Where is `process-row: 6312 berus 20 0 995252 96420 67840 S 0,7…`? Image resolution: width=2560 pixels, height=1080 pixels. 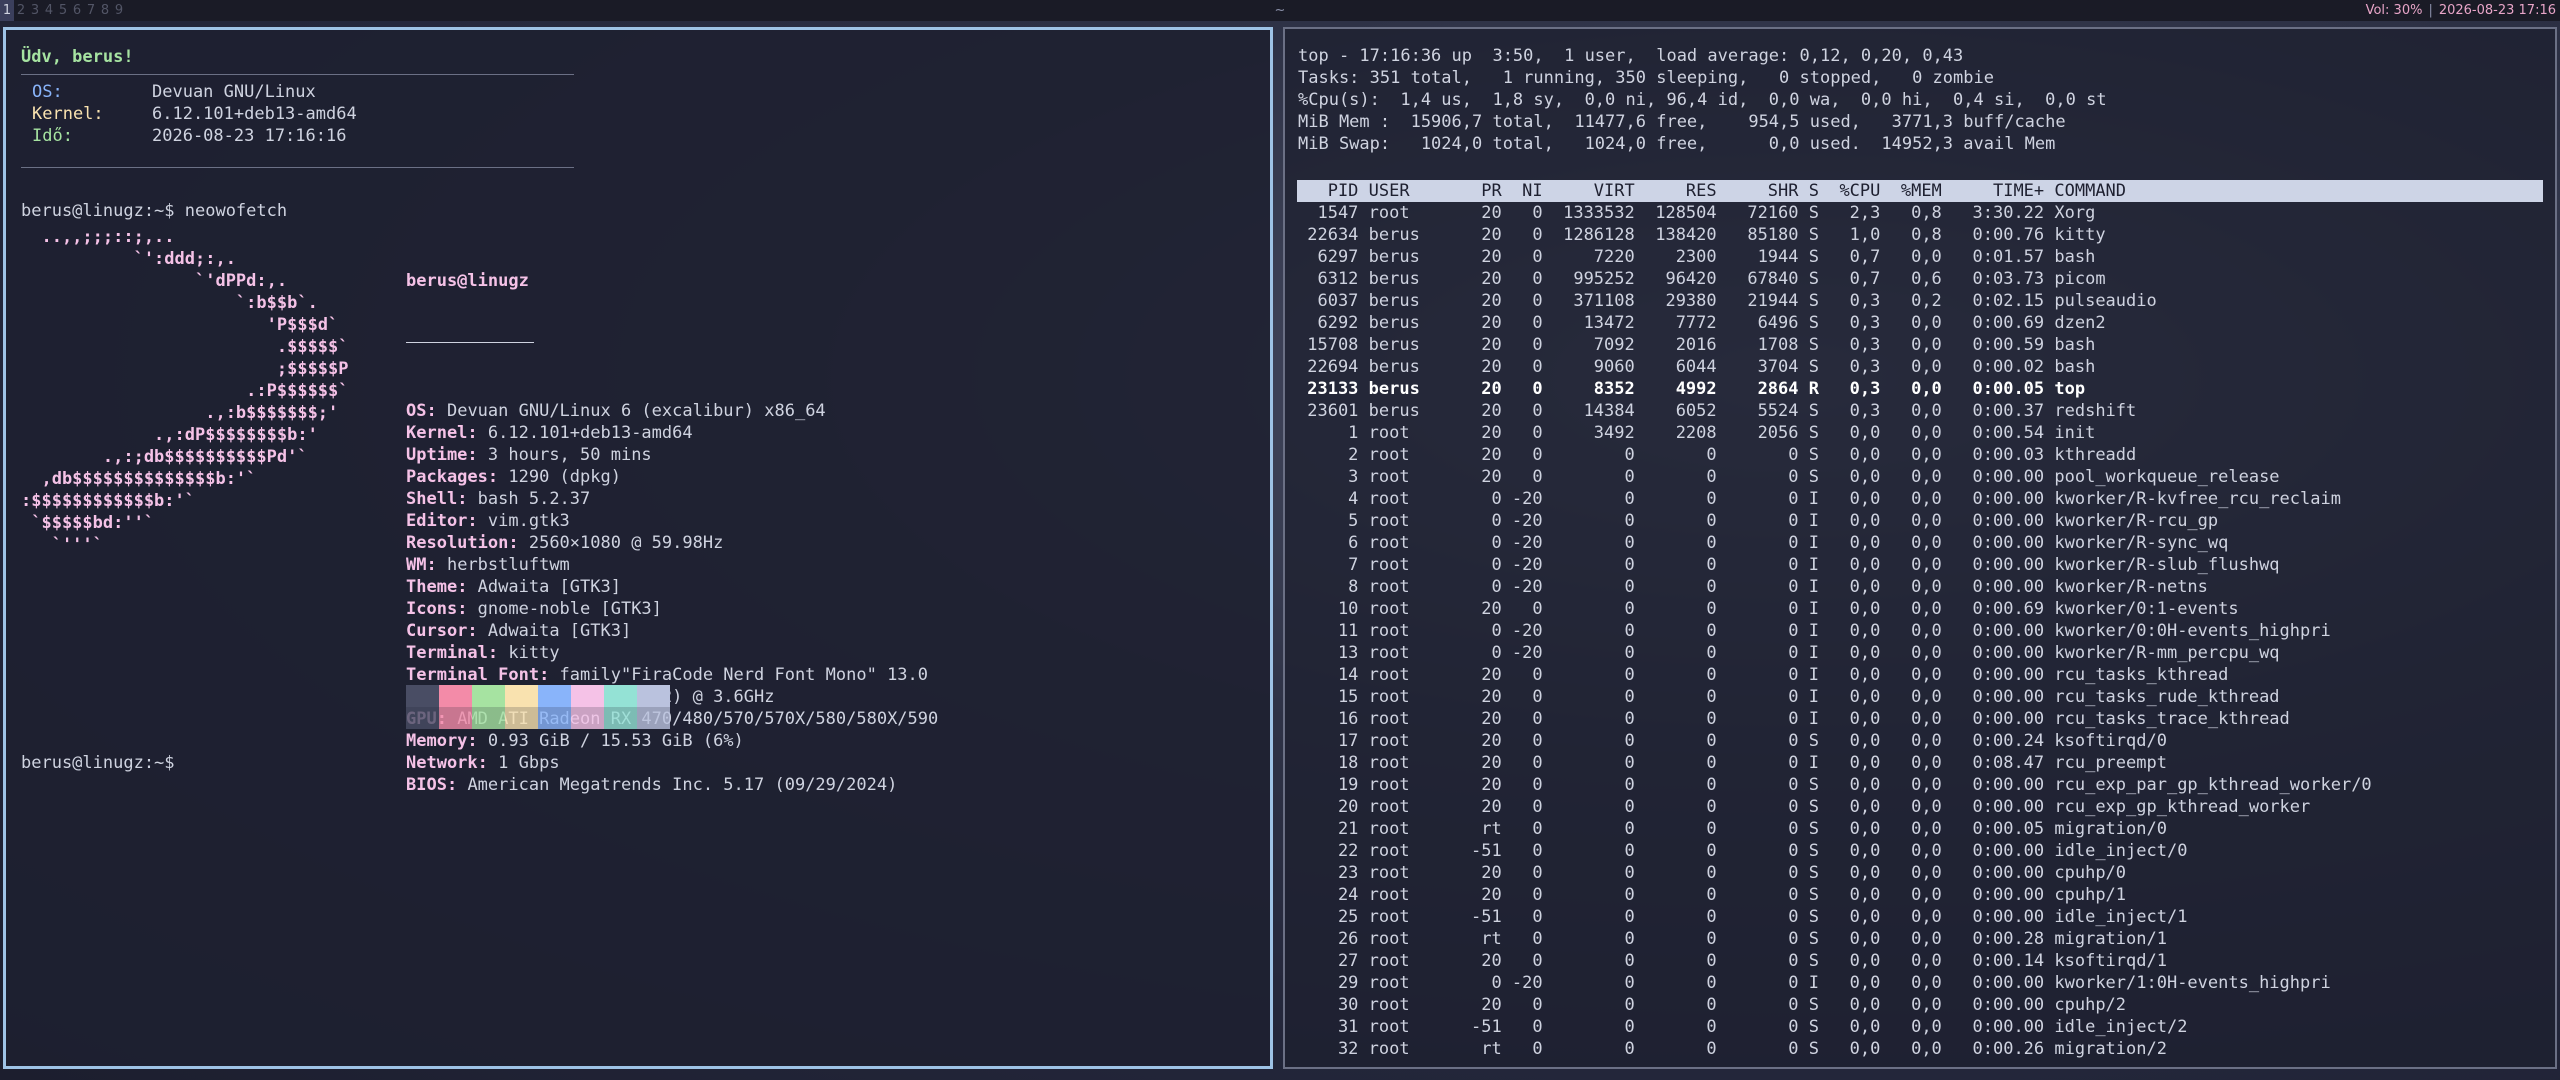 process-row: 6312 berus 20 0 995252 96420 67840 S 0,7… is located at coordinates (1834, 279).